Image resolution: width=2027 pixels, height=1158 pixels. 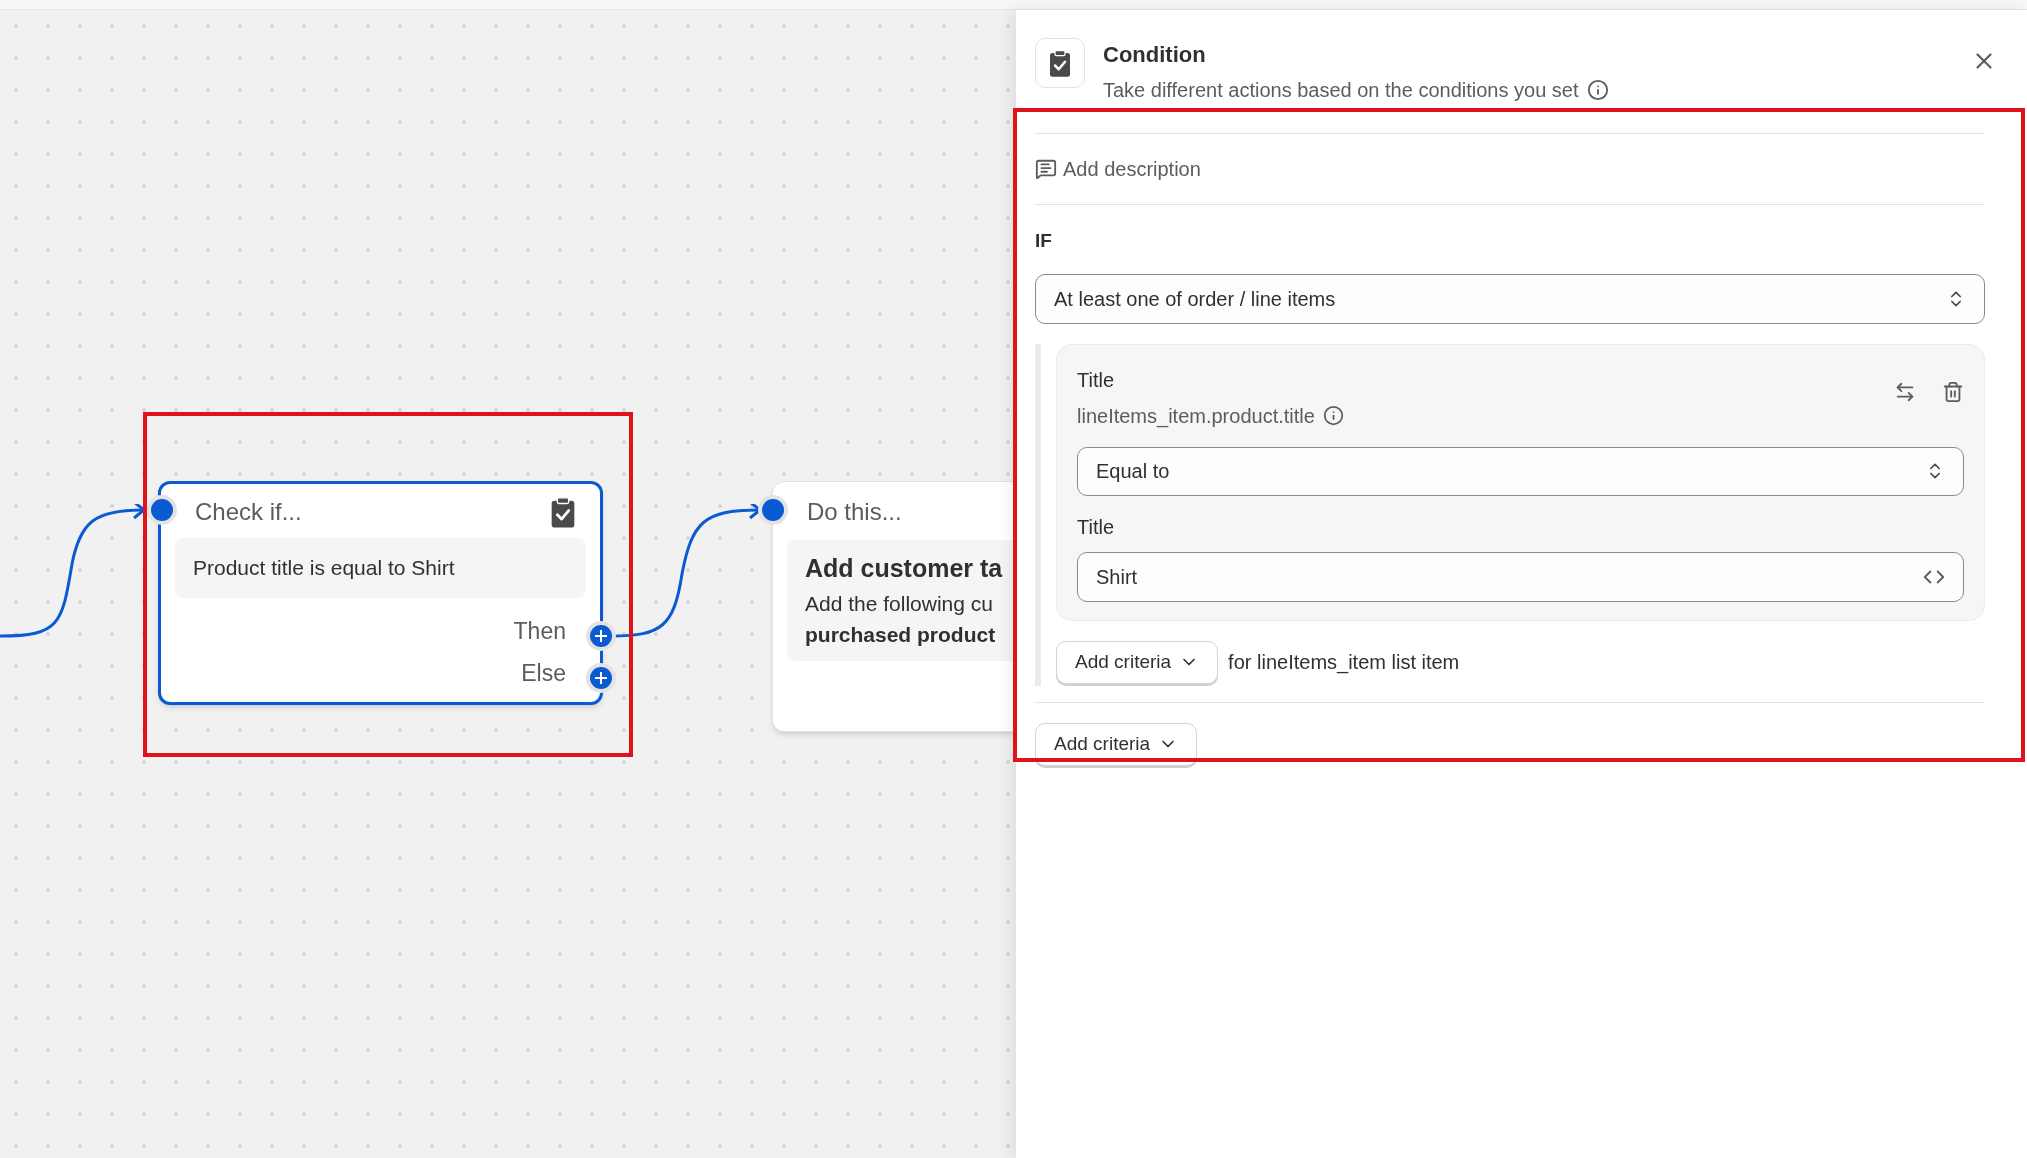 I want to click on panel-title: Condition, so click(x=1155, y=55).